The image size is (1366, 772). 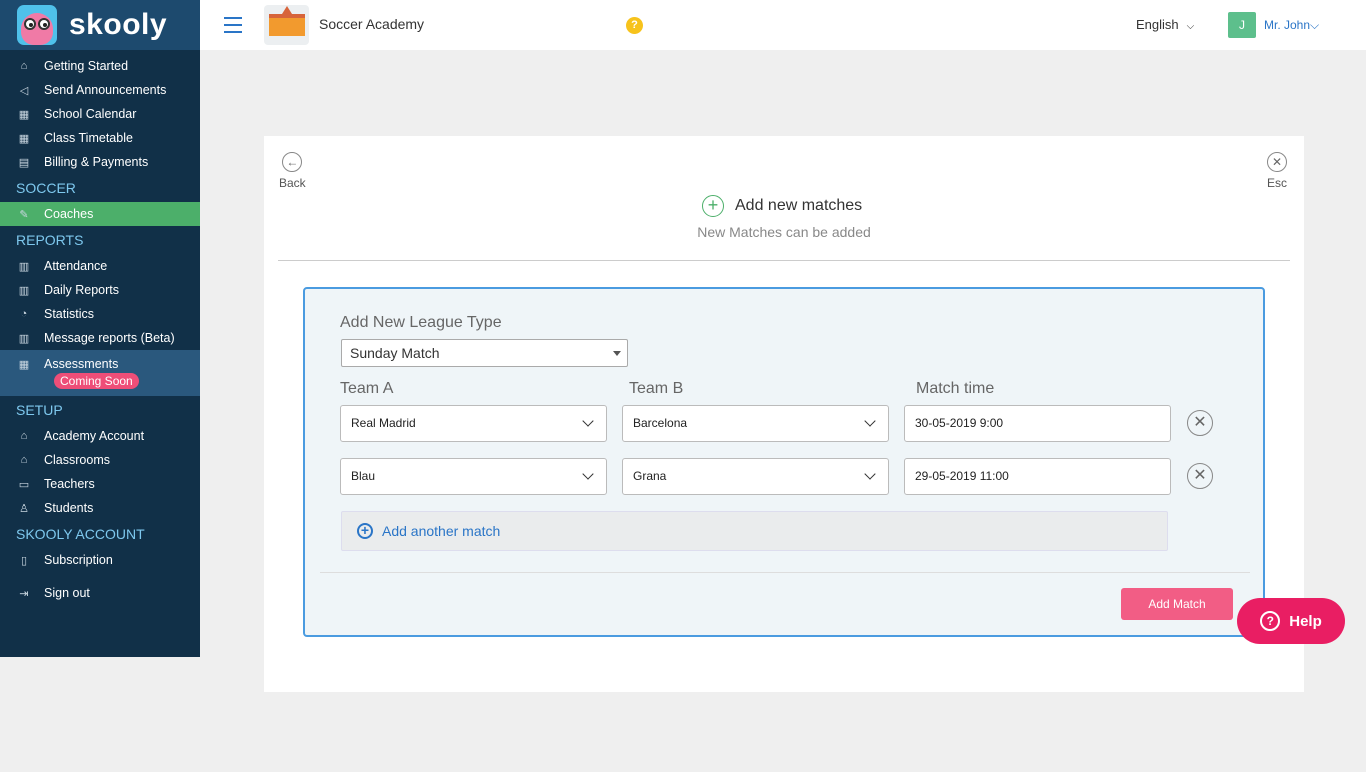 I want to click on classroom-icon: ⌂, so click(x=24, y=460).